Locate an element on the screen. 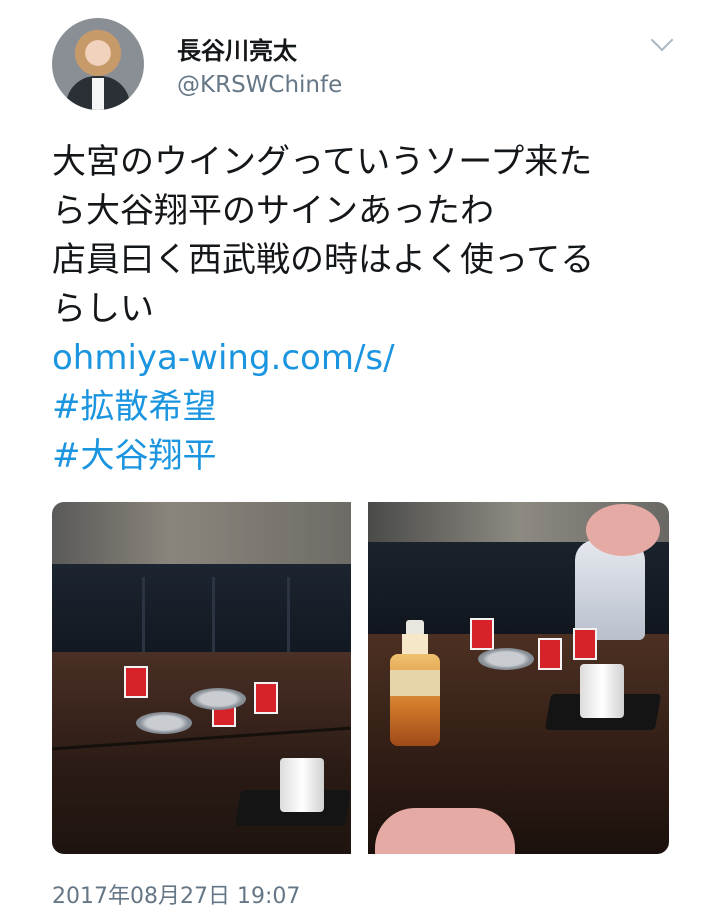 Image resolution: width=720 pixels, height=917 pixels. avatar is located at coordinates (98, 64).